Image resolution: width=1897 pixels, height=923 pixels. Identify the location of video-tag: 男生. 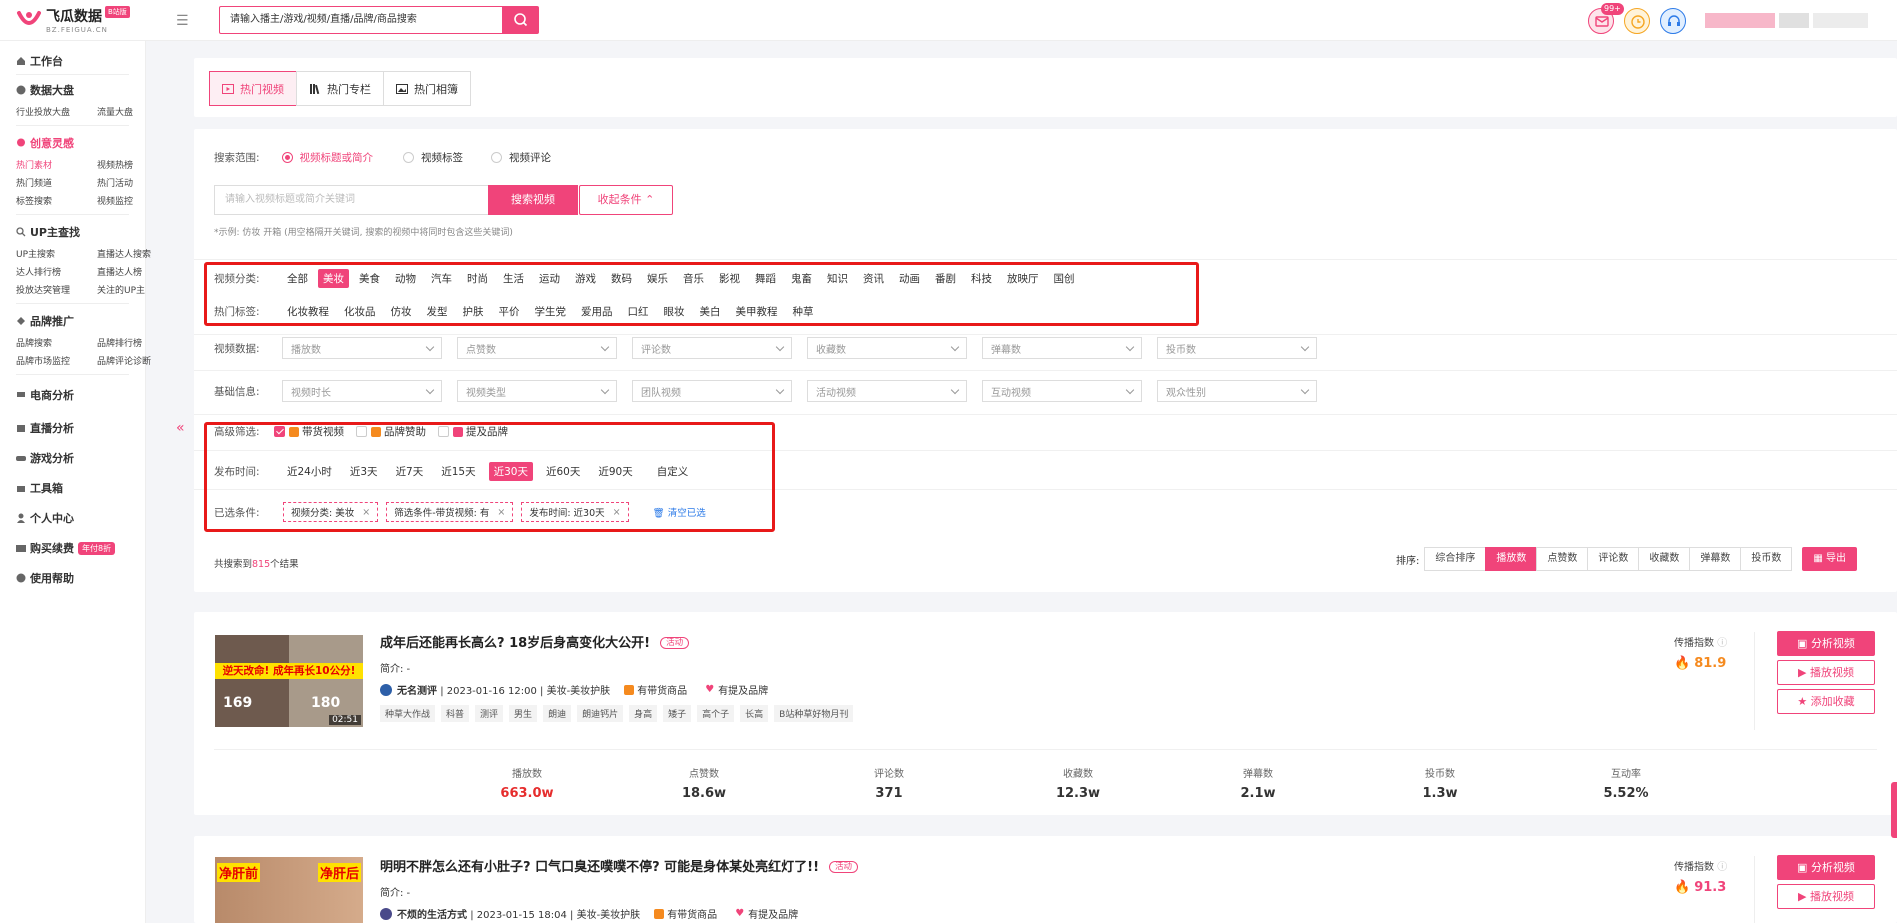
(523, 713).